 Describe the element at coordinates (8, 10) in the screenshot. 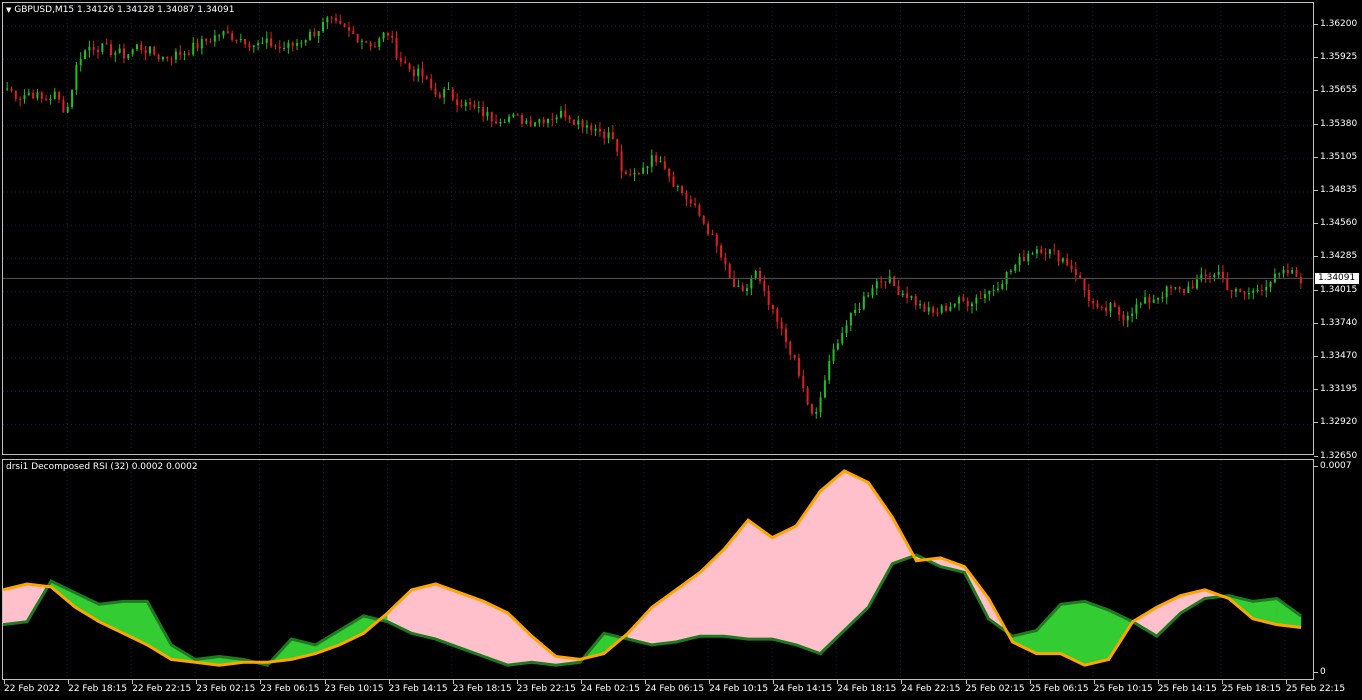

I see `triangle-down-icon: ▼` at that location.